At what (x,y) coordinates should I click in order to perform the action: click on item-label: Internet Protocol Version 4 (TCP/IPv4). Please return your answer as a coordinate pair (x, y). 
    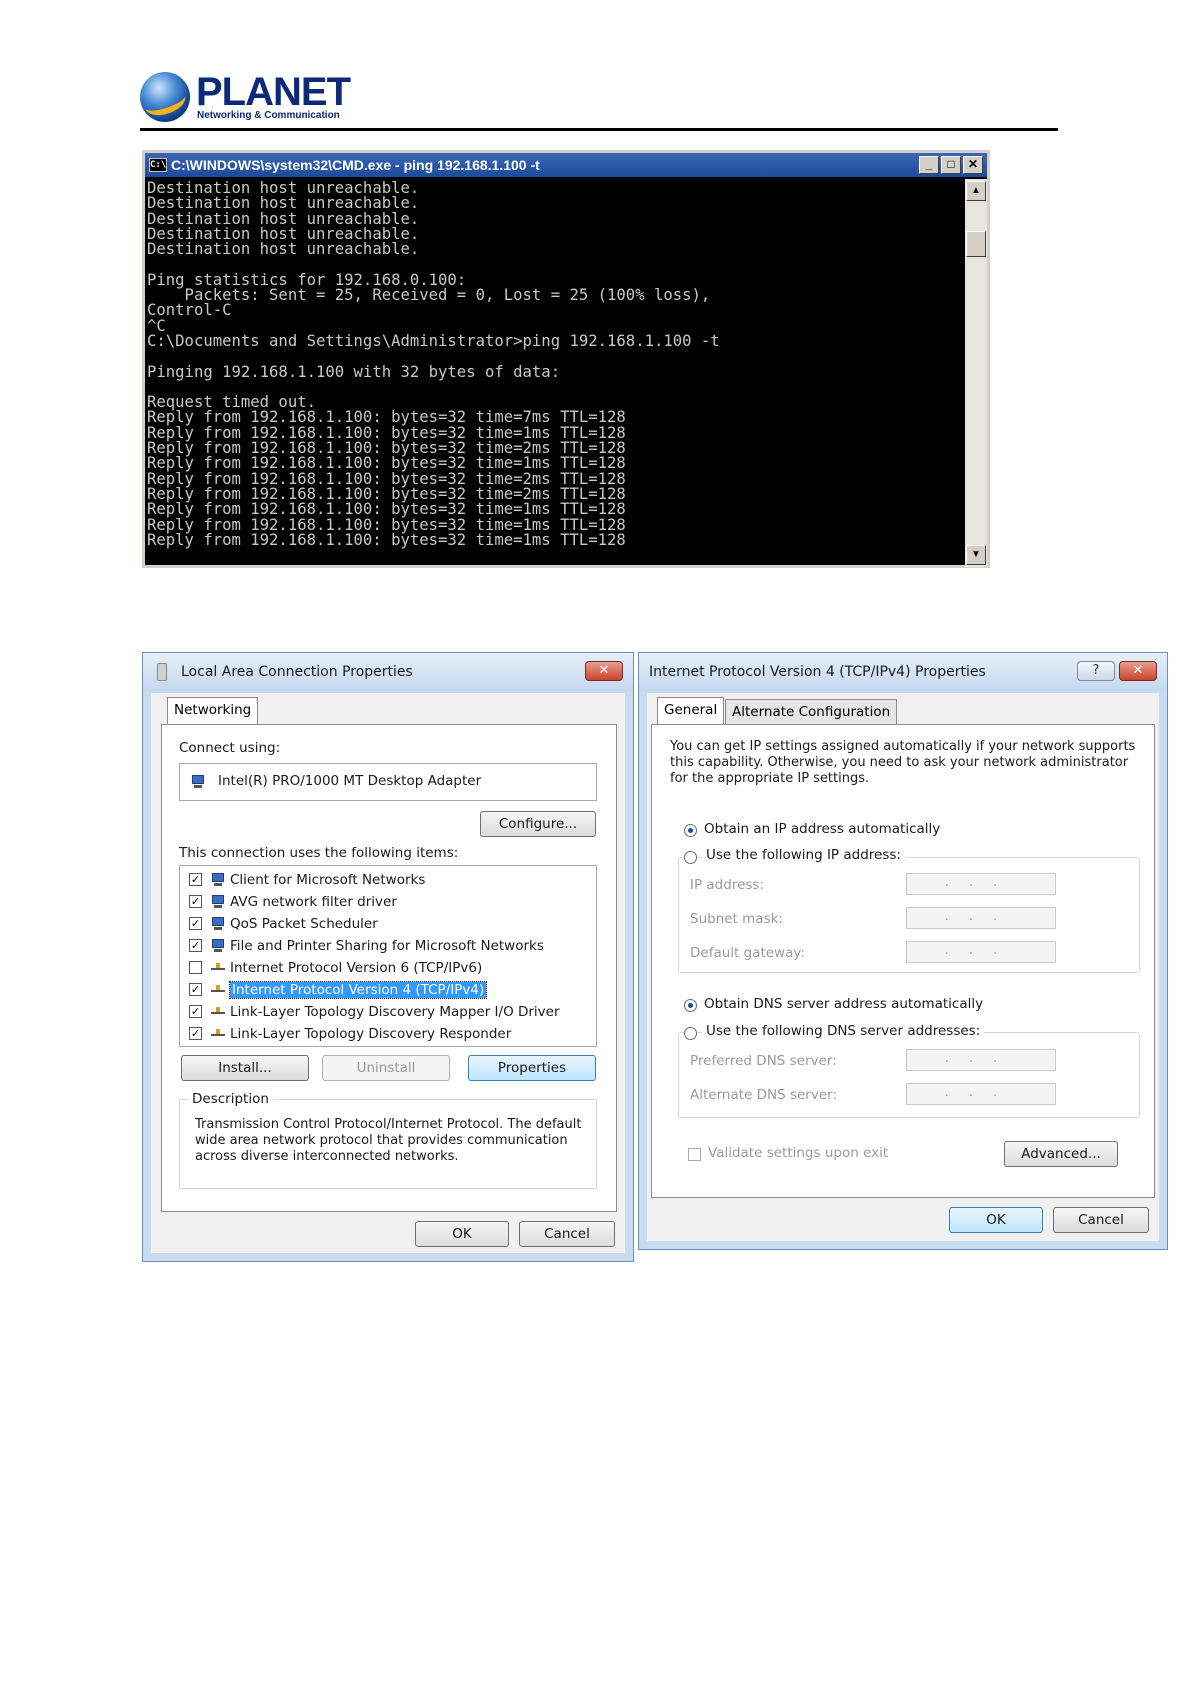
    Looking at the image, I should click on (358, 990).